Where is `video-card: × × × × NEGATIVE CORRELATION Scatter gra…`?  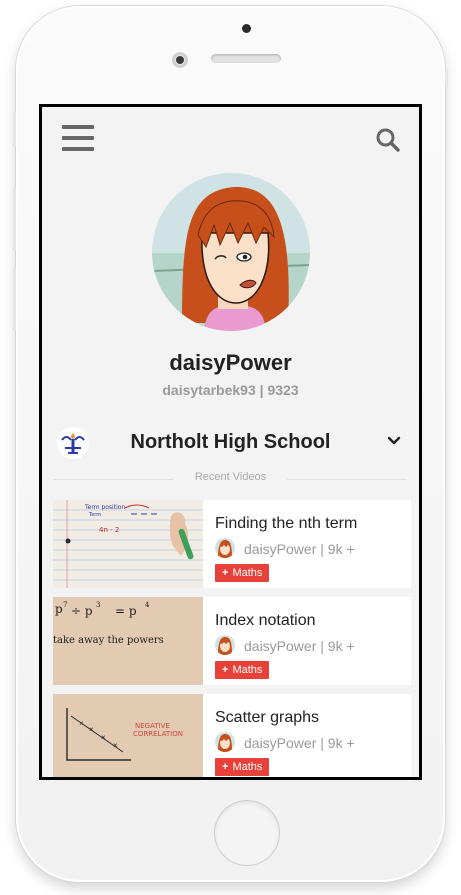 video-card: × × × × NEGATIVE CORRELATION Scatter gra… is located at coordinates (232, 737).